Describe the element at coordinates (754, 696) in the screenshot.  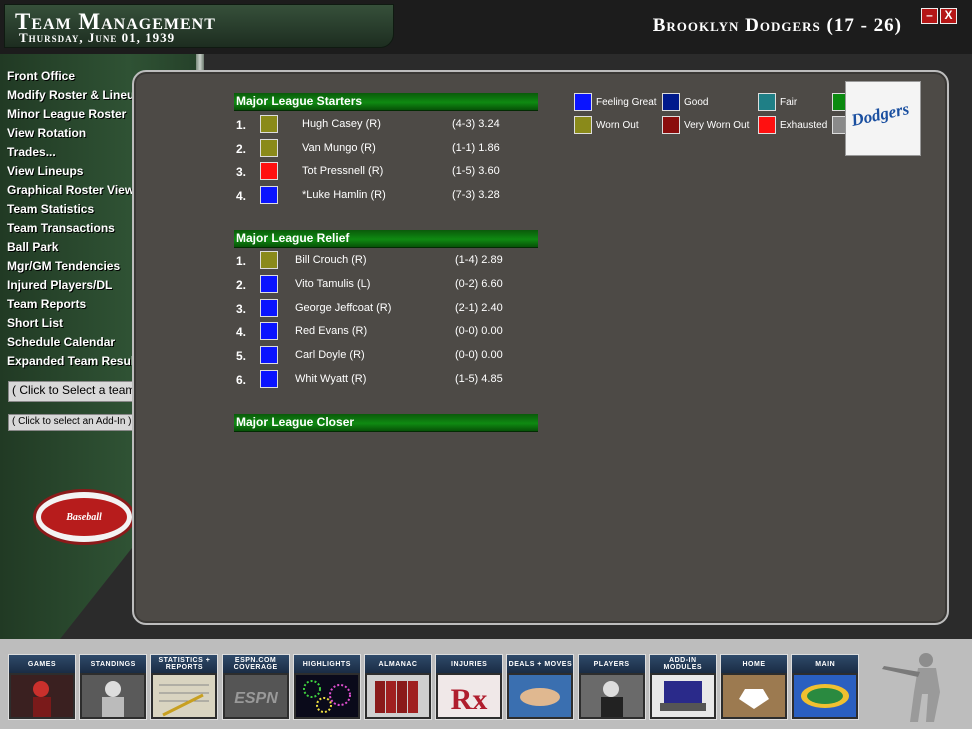
I see `home-plate-icon` at that location.